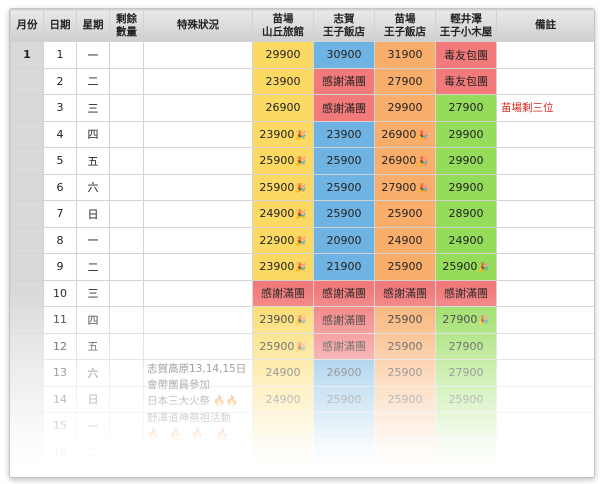 This screenshot has height=484, width=600. I want to click on date-cell: 15, so click(60, 426).